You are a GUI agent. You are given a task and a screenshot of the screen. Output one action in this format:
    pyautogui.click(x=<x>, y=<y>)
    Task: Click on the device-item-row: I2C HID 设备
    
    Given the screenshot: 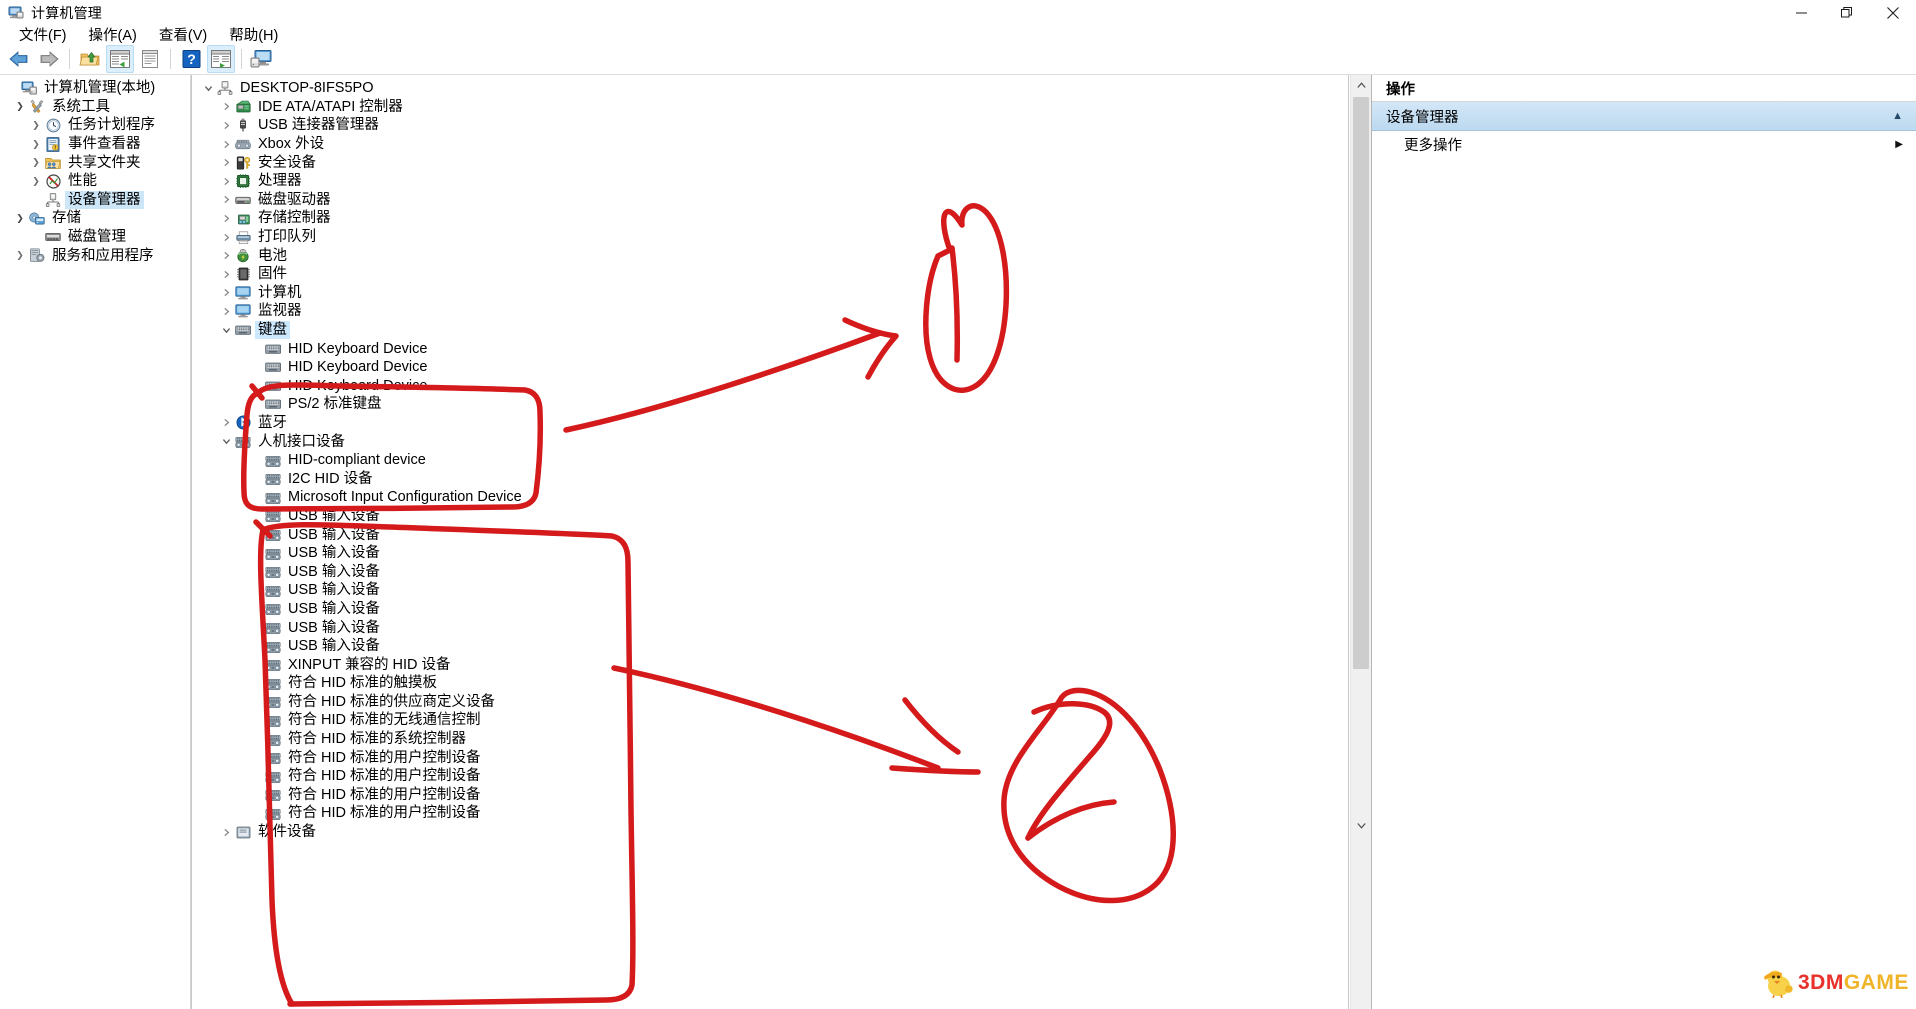 What is the action you would take?
    pyautogui.click(x=770, y=478)
    